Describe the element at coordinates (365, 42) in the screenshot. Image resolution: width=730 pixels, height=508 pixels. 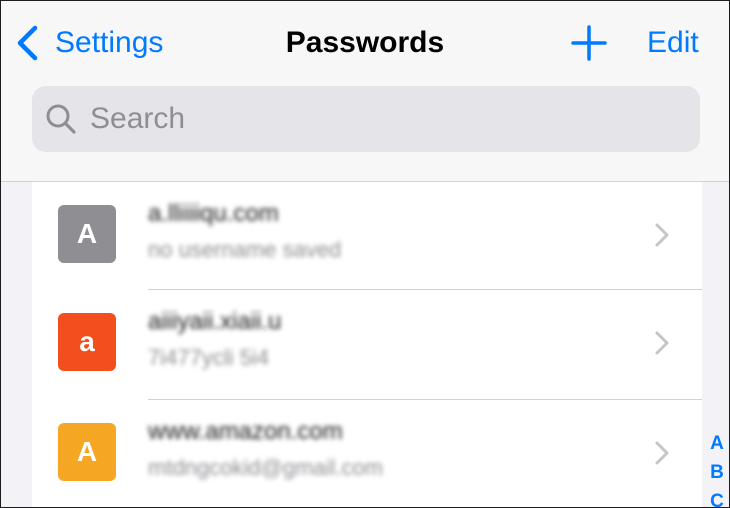
I see `page-title: Passwords` at that location.